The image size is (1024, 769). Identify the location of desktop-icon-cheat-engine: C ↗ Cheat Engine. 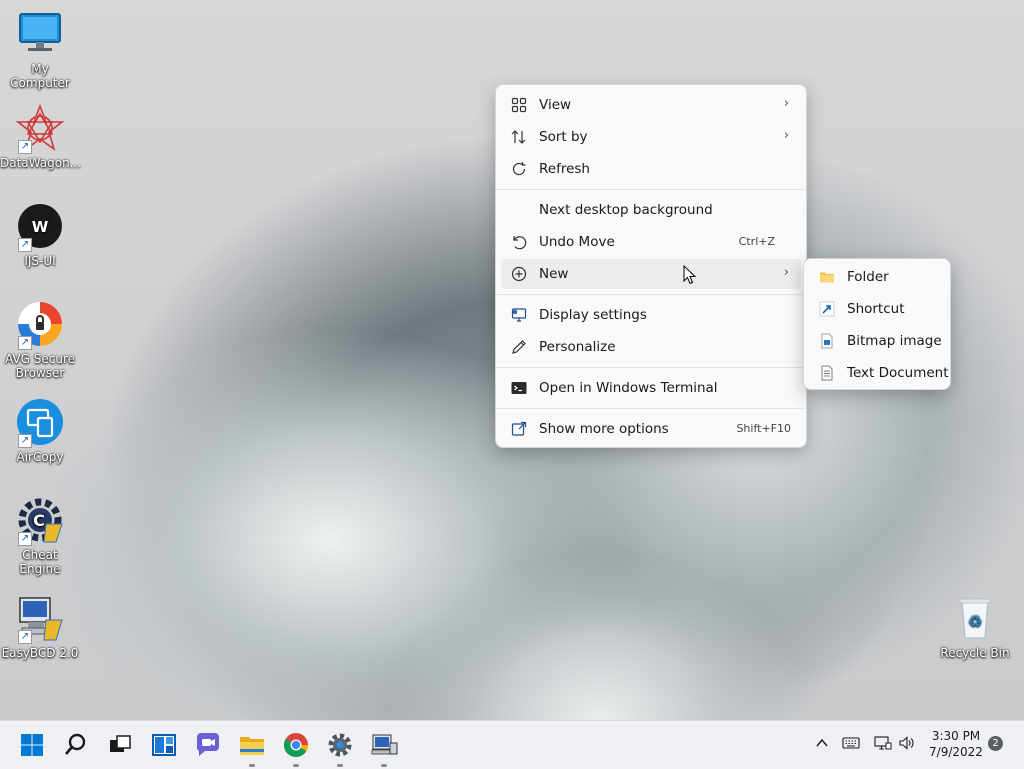
(40, 536).